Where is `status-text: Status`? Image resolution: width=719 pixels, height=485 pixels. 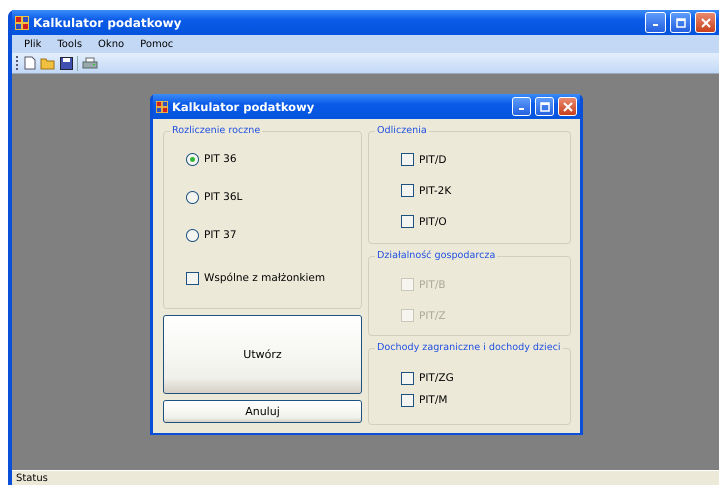
status-text: Status is located at coordinates (32, 478).